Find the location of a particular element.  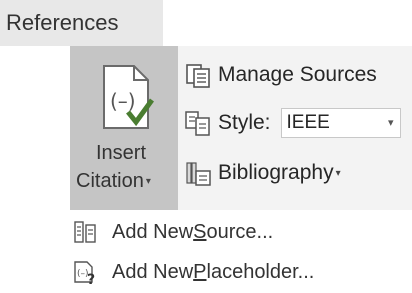

references-tab-label: References is located at coordinates (62, 22).